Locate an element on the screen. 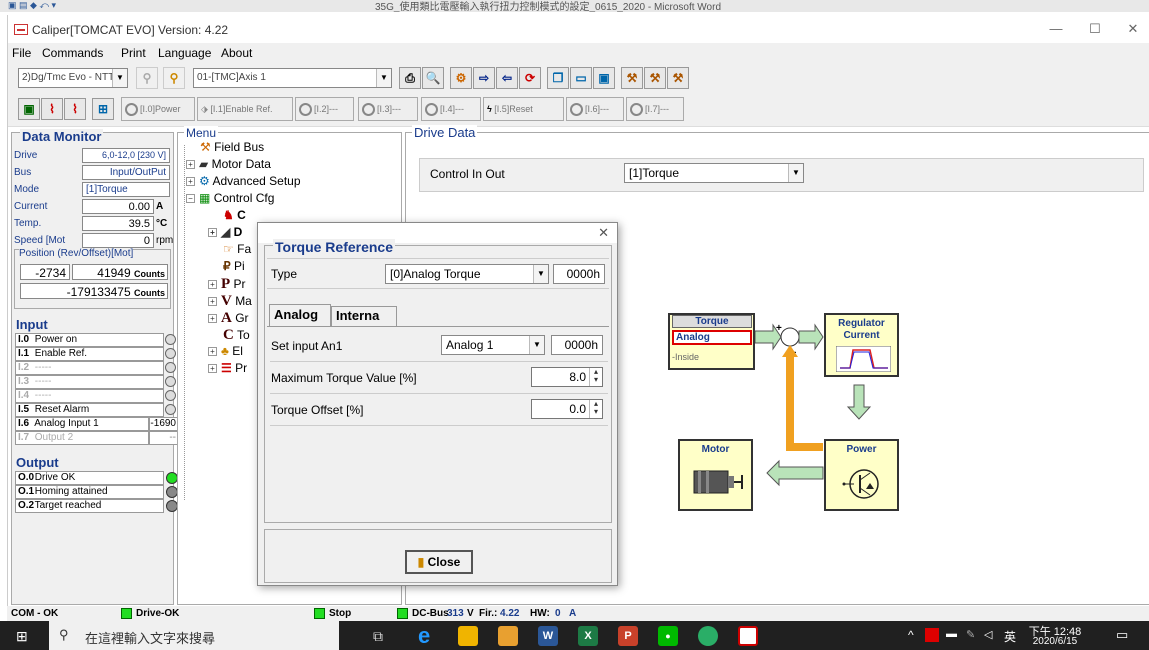  network-icon: ⊞ is located at coordinates (103, 109).